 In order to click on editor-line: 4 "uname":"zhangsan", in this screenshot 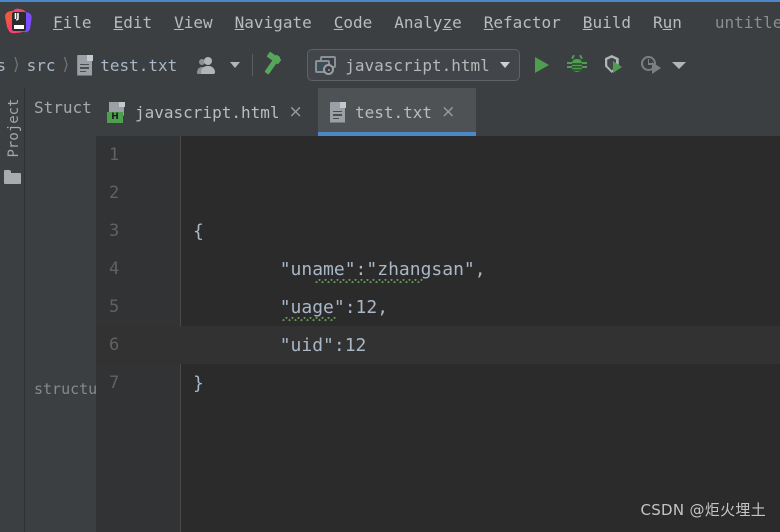, I will do `click(438, 269)`.